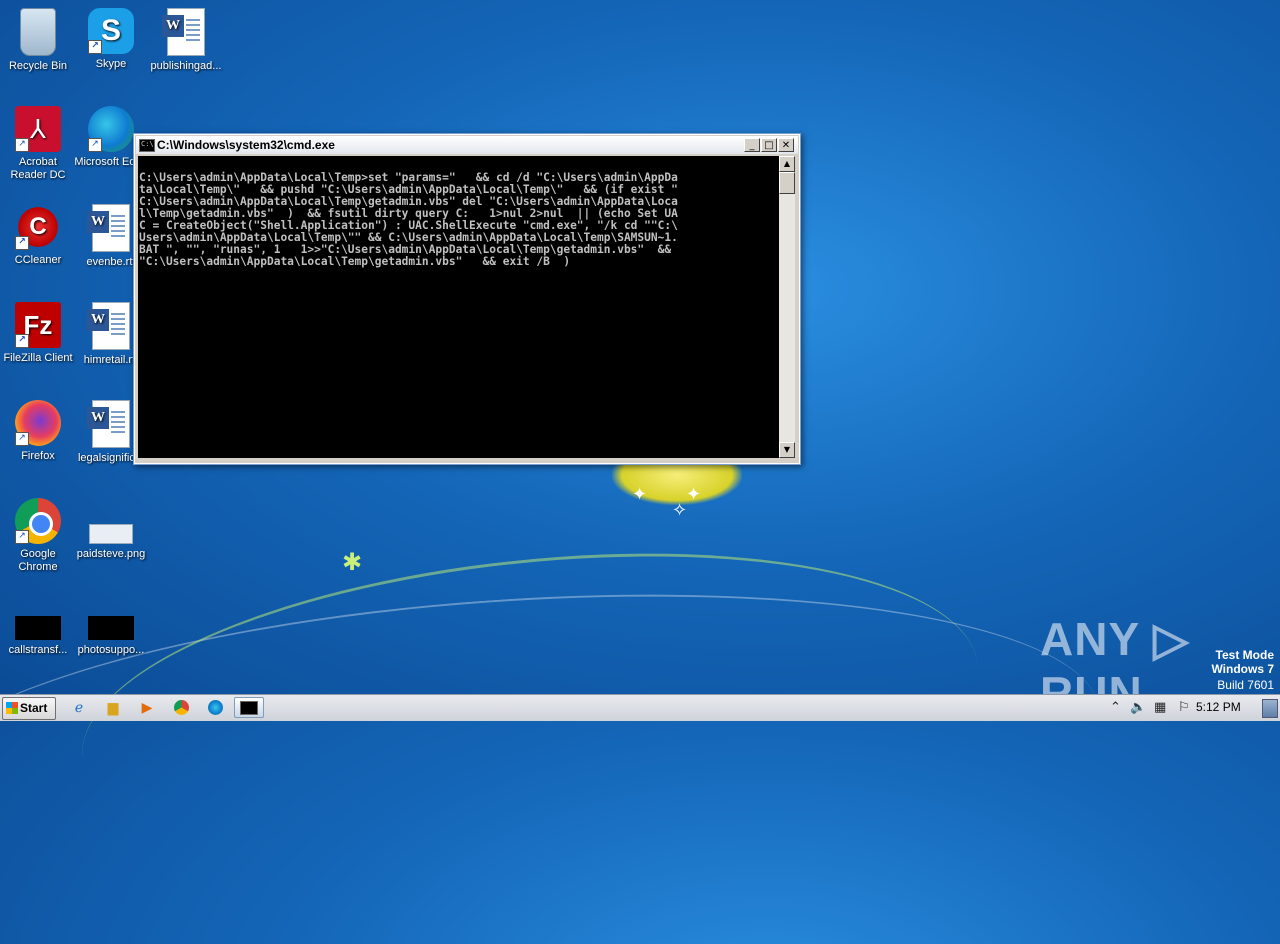 This screenshot has height=944, width=1280. I want to click on desktop-icon-label: paidsteve.png, so click(111, 554).